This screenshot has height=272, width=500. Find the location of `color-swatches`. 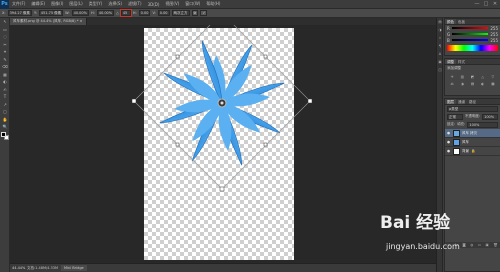

color-swatches is located at coordinates (5, 137).